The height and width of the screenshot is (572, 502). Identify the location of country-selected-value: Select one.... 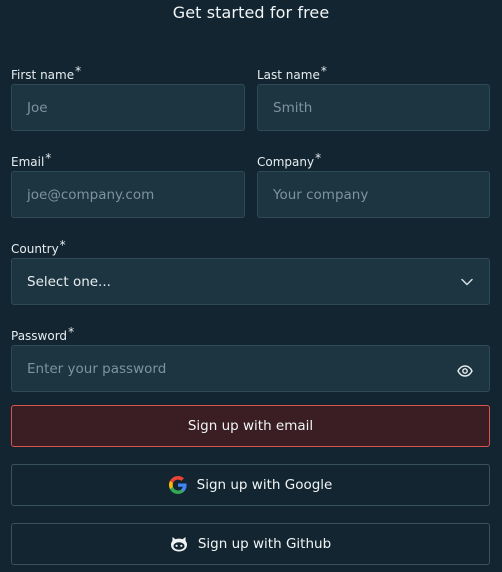
(69, 281).